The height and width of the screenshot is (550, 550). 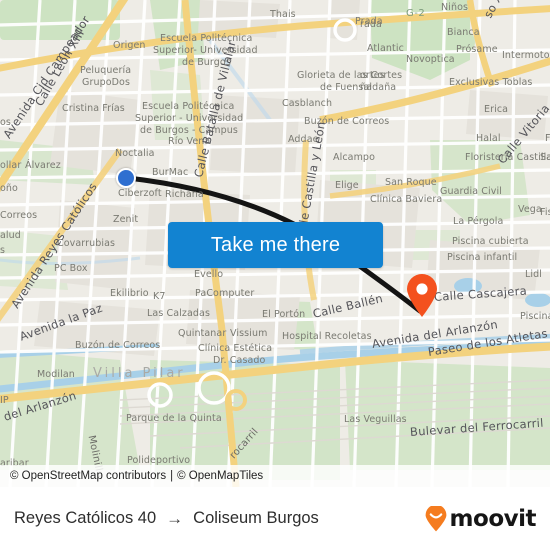 What do you see at coordinates (256, 518) in the screenshot?
I see `route-destination-label: Coliseum Burgos` at bounding box center [256, 518].